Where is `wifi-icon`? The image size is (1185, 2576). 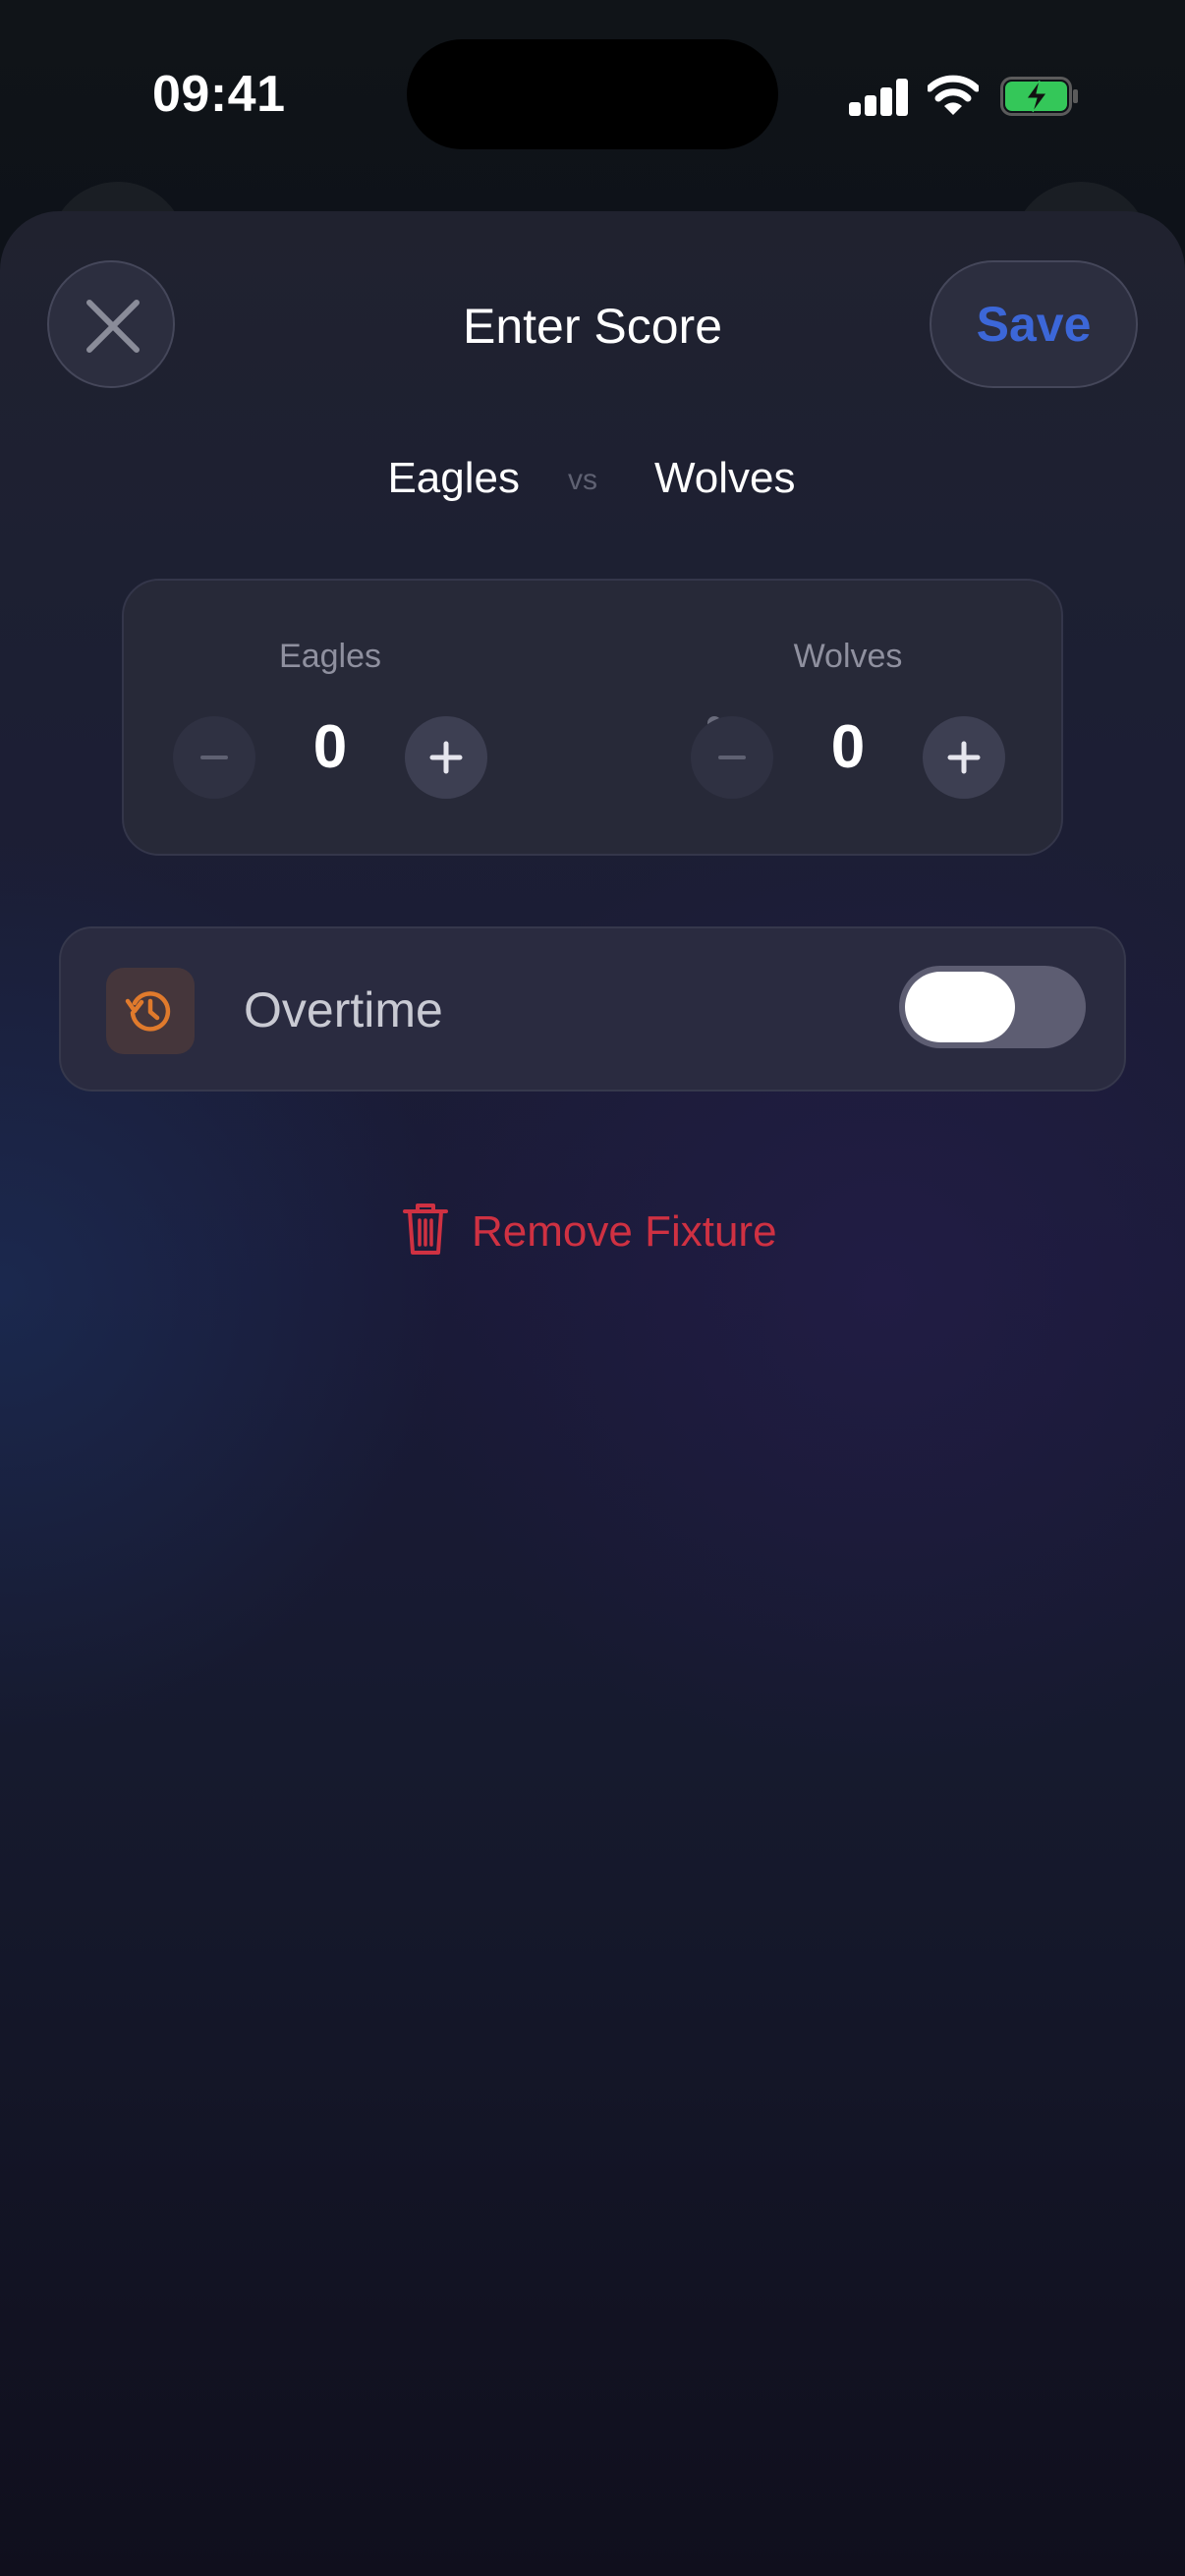
wifi-icon is located at coordinates (954, 95).